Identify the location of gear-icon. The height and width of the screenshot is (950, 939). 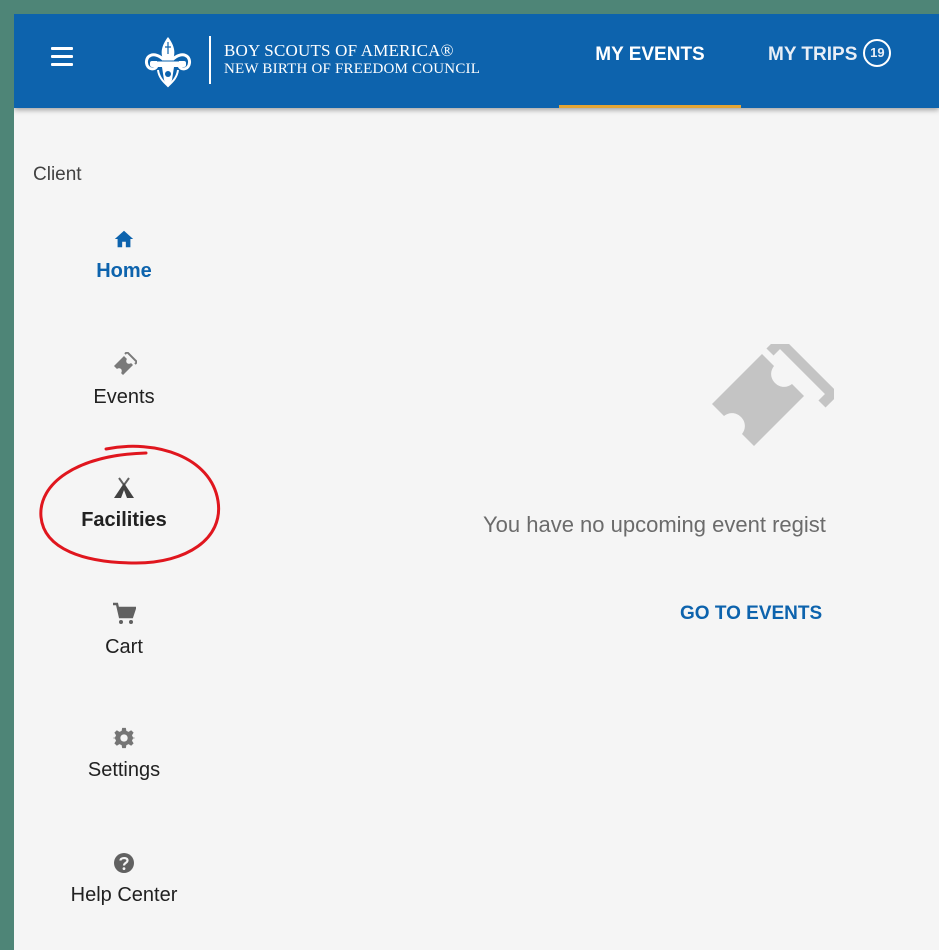
(124, 738).